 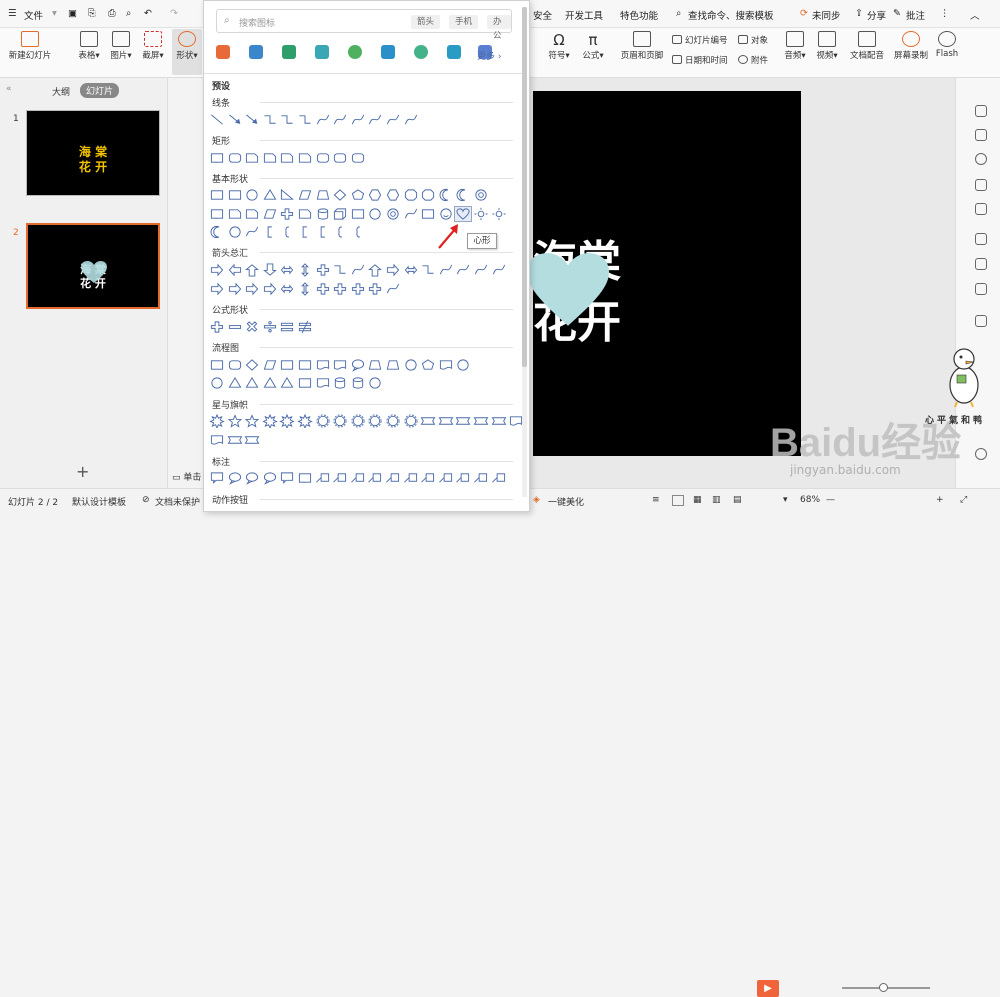 What do you see at coordinates (217, 120) in the screenshot?
I see `line-shape-icon` at bounding box center [217, 120].